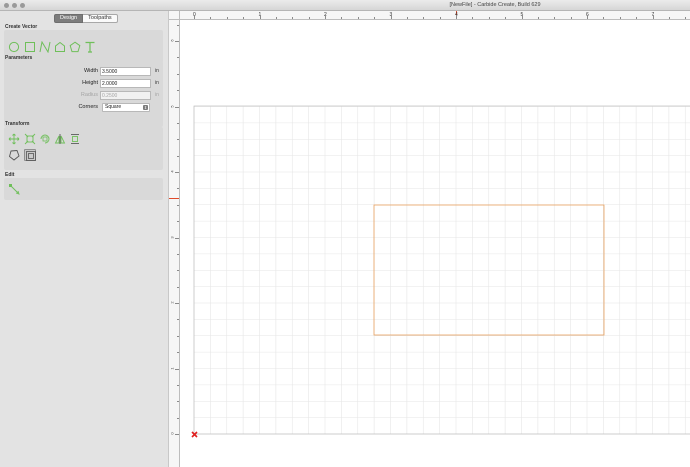  I want to click on tab-design: Design, so click(69, 18).